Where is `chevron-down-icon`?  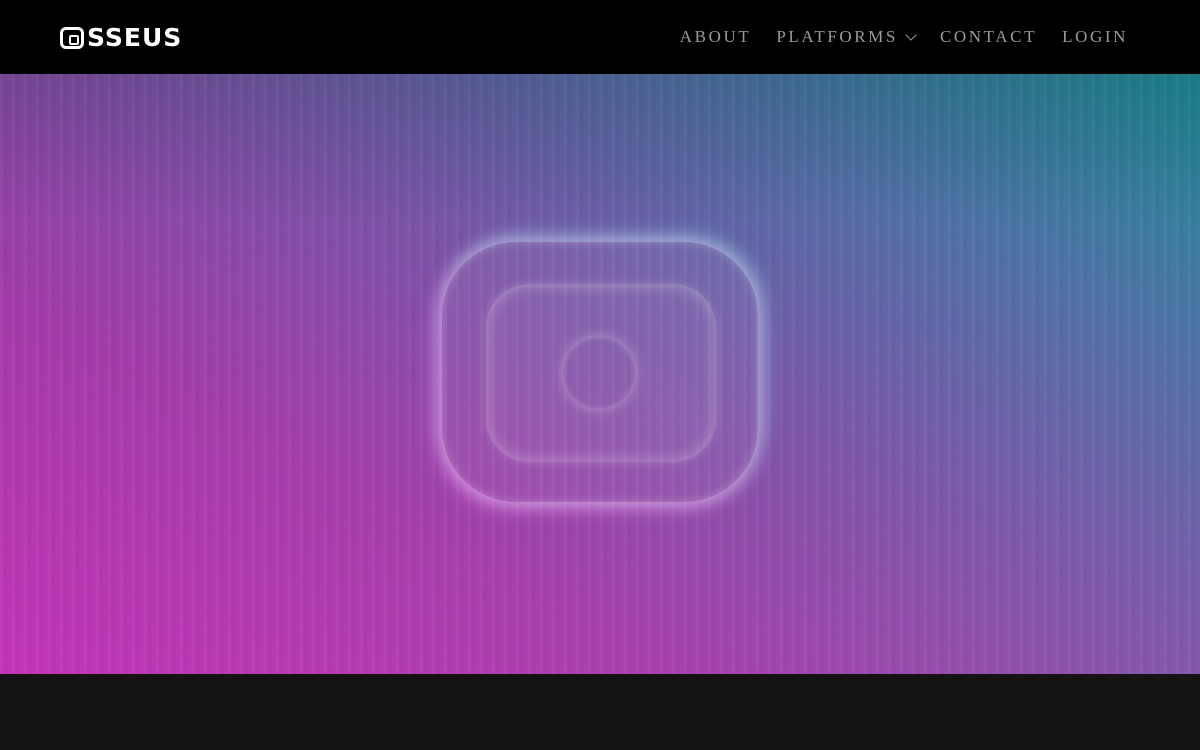
chevron-down-icon is located at coordinates (911, 34).